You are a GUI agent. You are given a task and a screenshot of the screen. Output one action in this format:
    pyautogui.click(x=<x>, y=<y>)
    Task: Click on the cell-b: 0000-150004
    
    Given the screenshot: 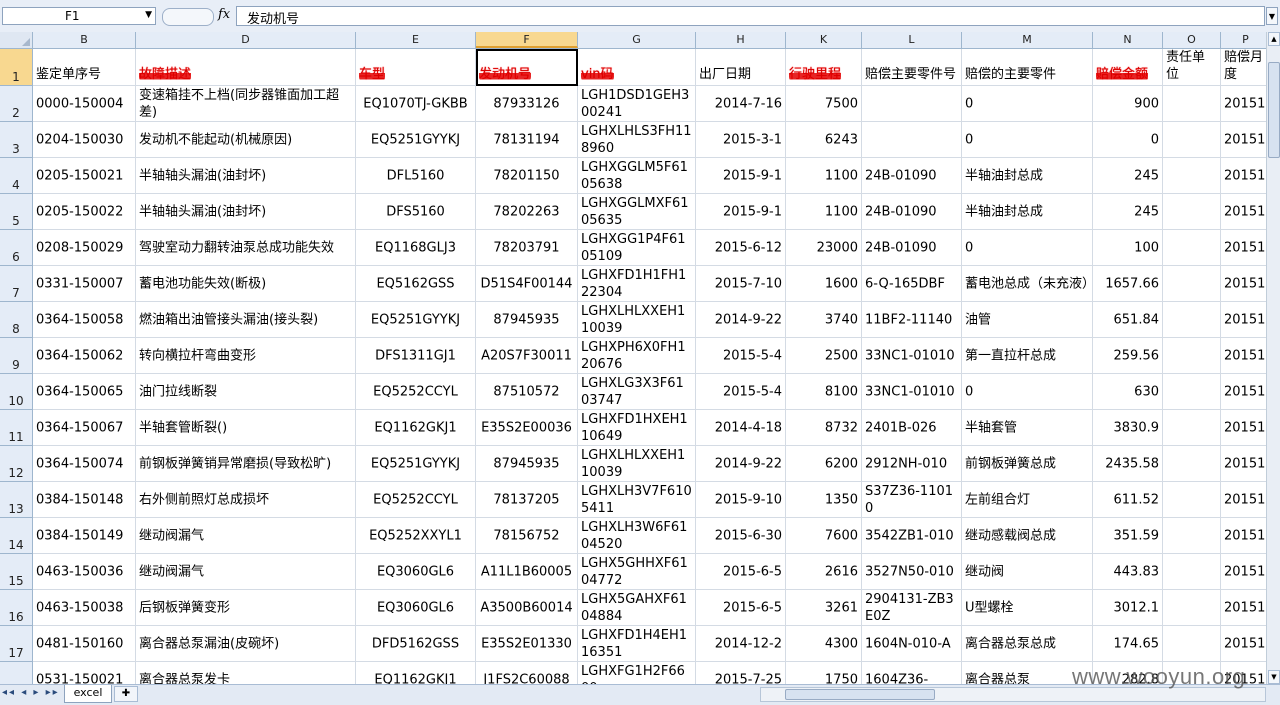 What is the action you would take?
    pyautogui.click(x=84, y=104)
    